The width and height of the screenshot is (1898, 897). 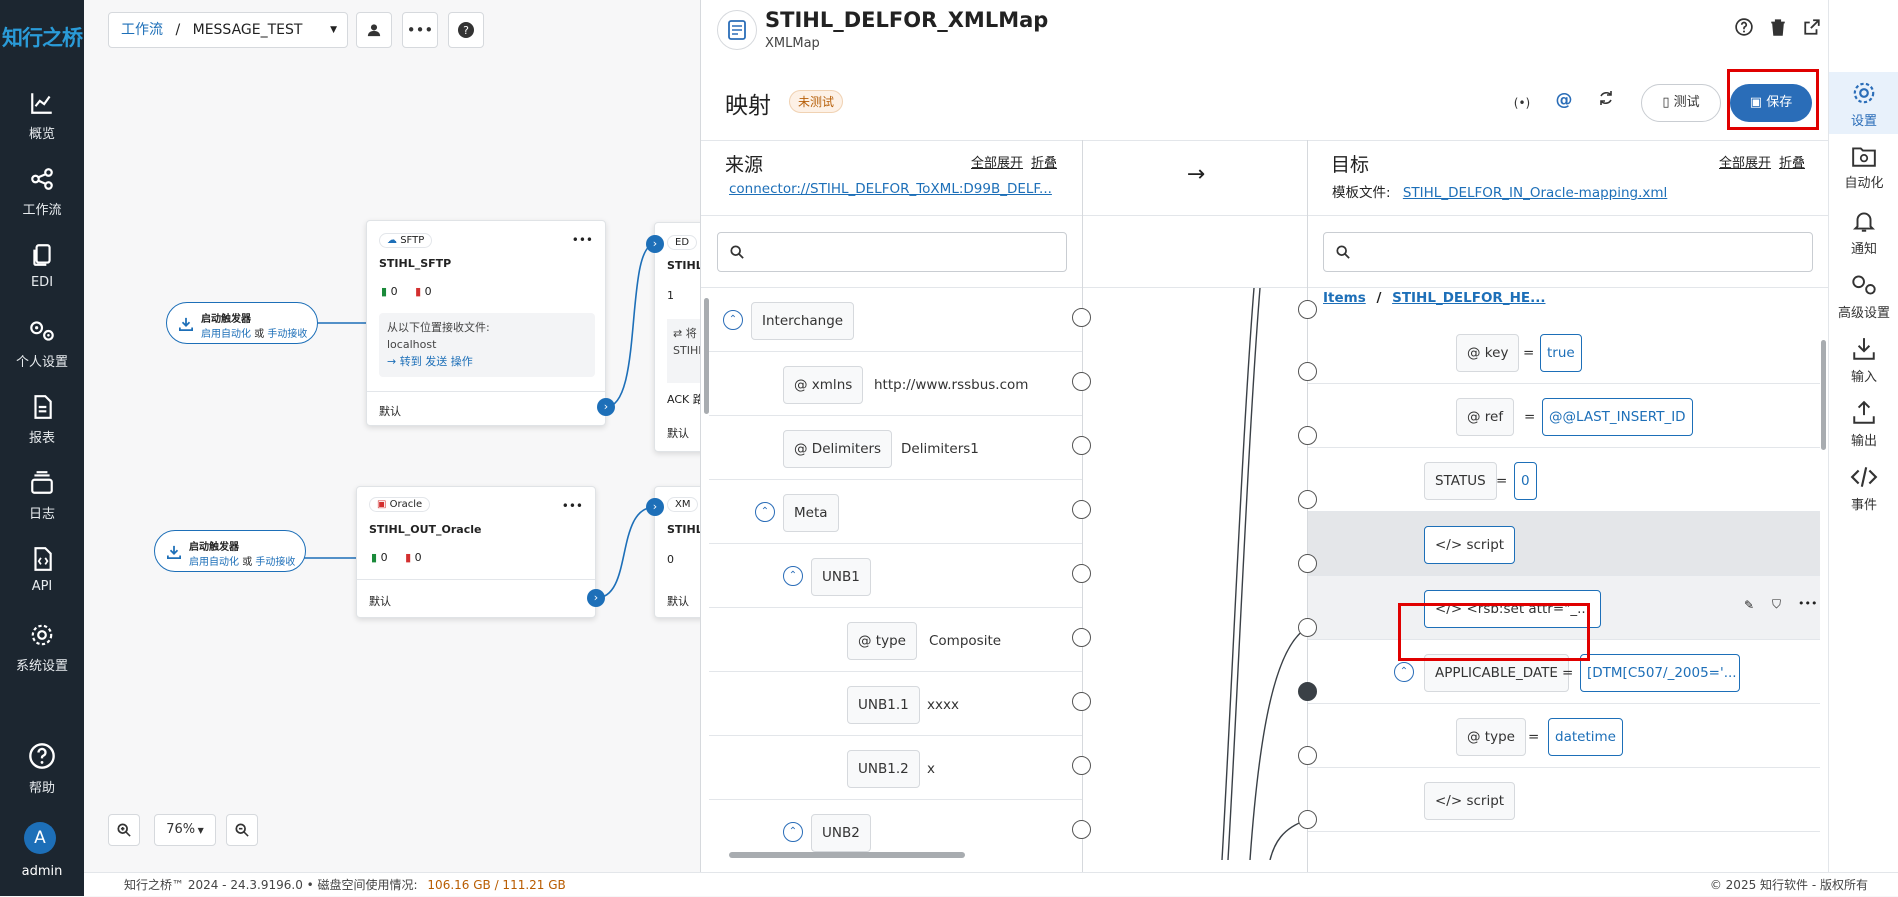 I want to click on source-row: ⌃ Meta, so click(x=895, y=512).